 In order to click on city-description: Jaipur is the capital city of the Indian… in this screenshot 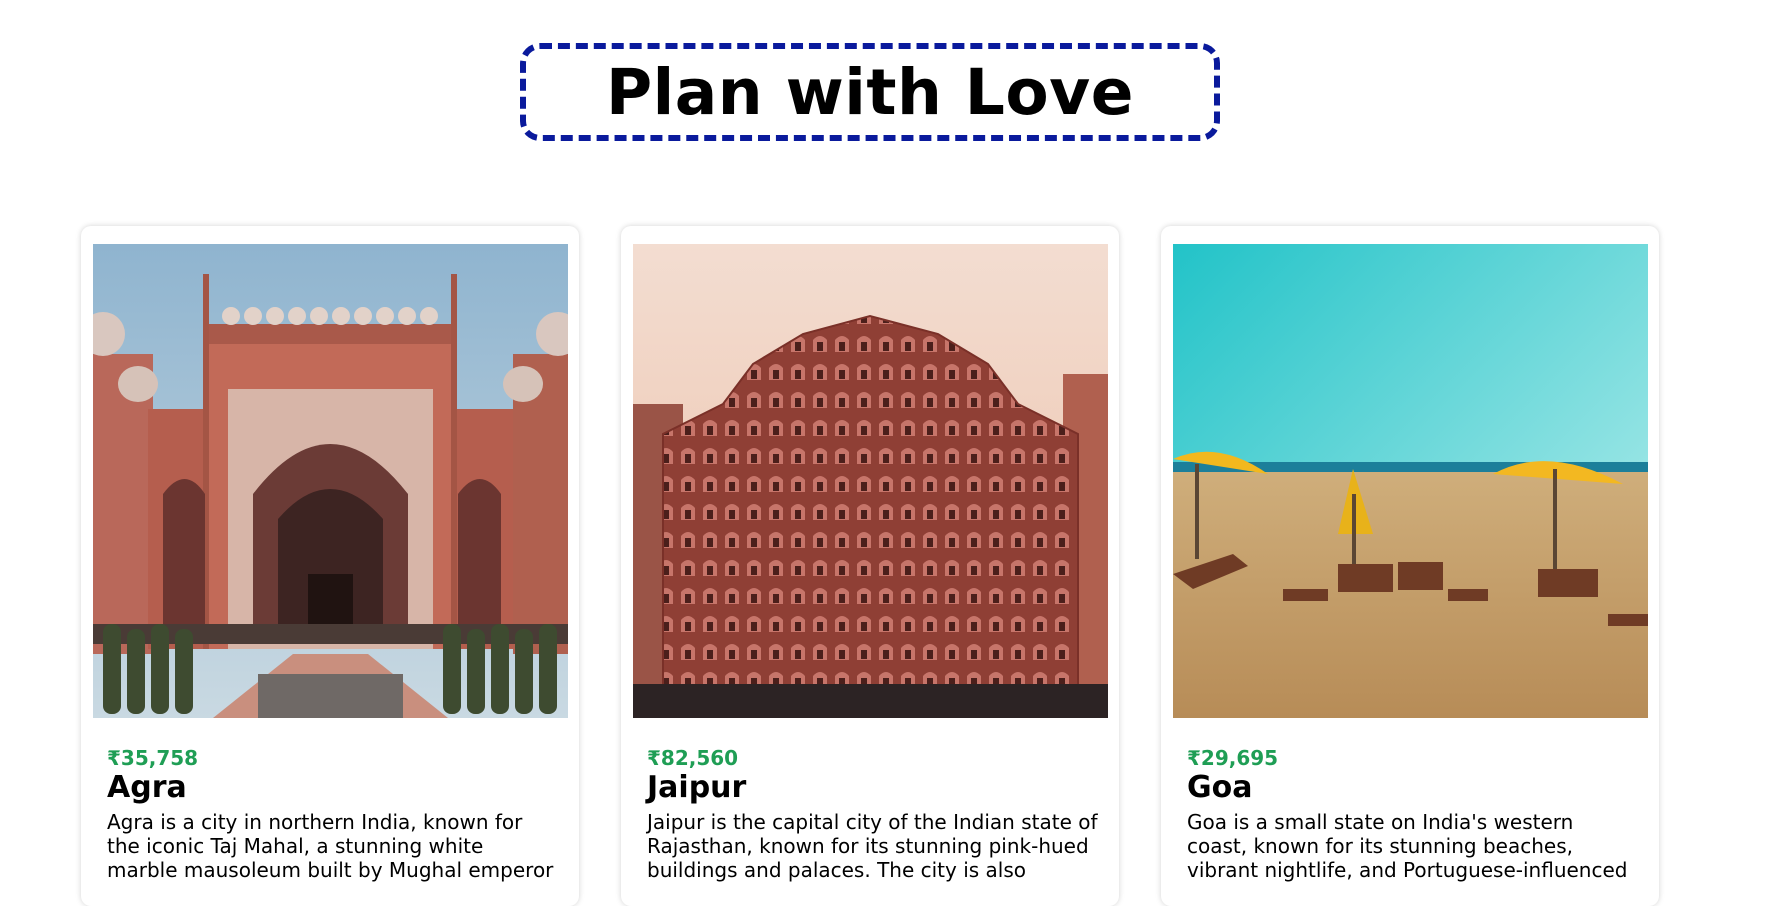, I will do `click(872, 846)`.